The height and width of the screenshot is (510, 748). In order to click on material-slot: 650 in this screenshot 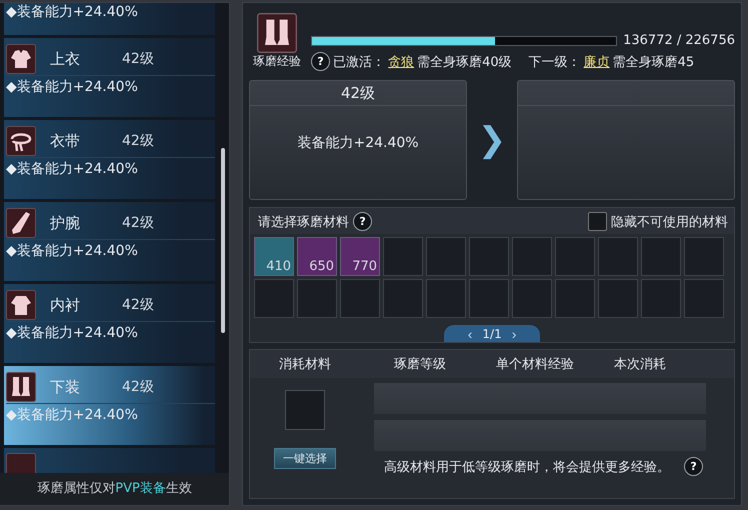, I will do `click(317, 256)`.